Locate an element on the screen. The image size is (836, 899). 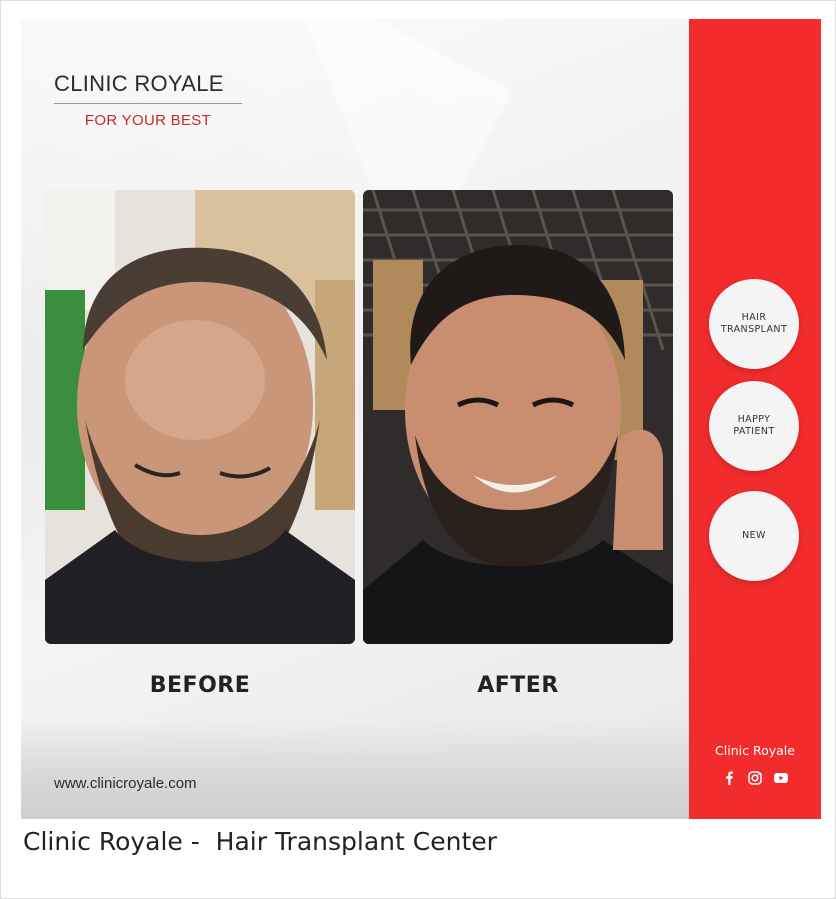
brand-tagline: FOR YOUR BEST is located at coordinates (148, 120).